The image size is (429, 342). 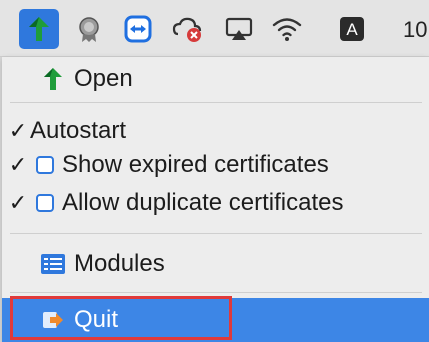 What do you see at coordinates (53, 264) in the screenshot?
I see `modules-list-icon` at bounding box center [53, 264].